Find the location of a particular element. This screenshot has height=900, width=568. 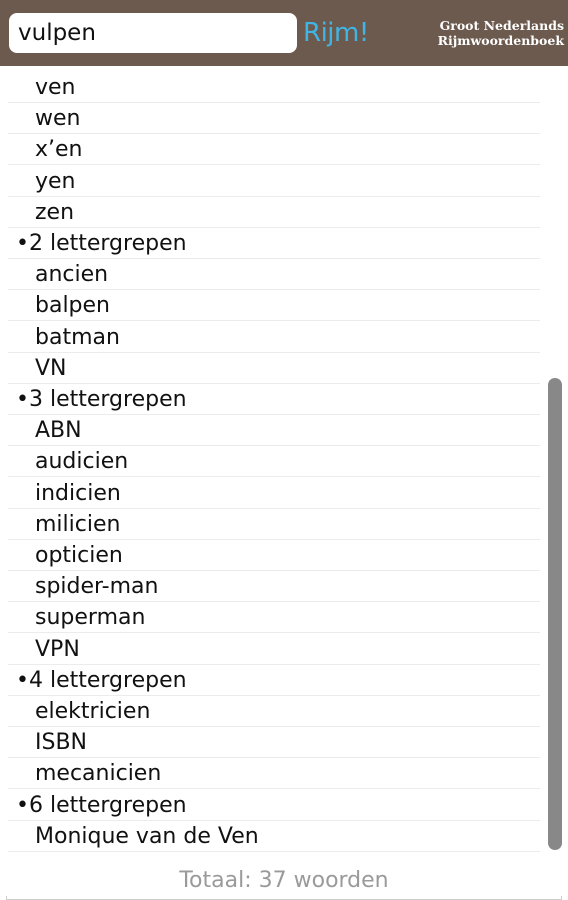

list-item: balpen is located at coordinates (274, 306).